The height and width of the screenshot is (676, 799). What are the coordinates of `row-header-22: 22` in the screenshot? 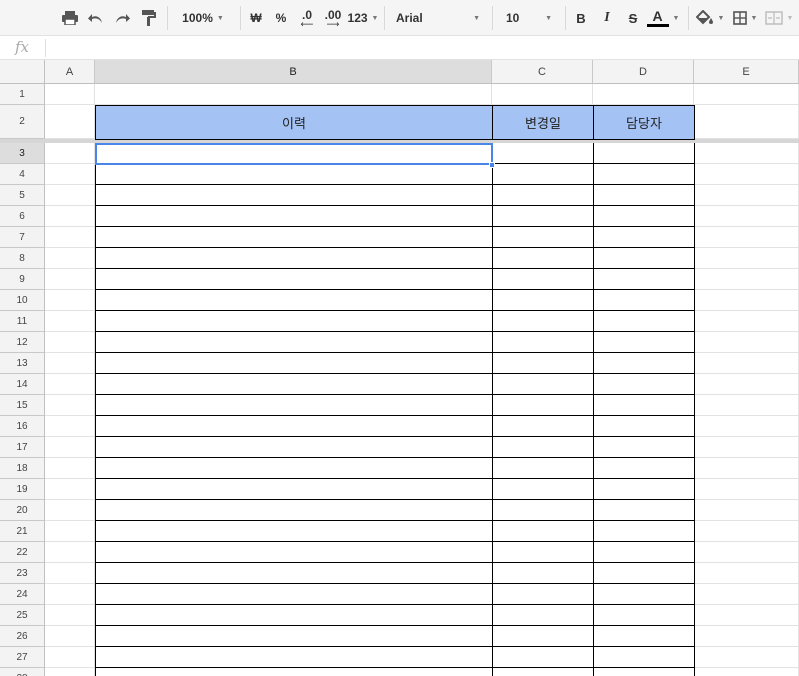 It's located at (22, 552).